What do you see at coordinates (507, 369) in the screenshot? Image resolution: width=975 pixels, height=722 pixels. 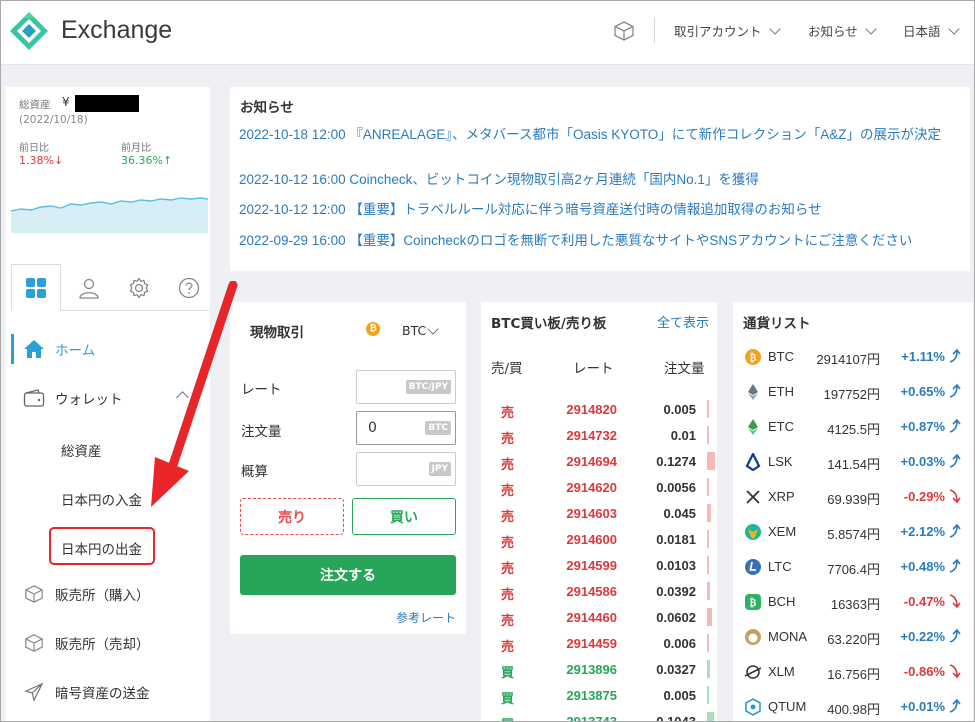 I see `col-side-header: 売/買` at bounding box center [507, 369].